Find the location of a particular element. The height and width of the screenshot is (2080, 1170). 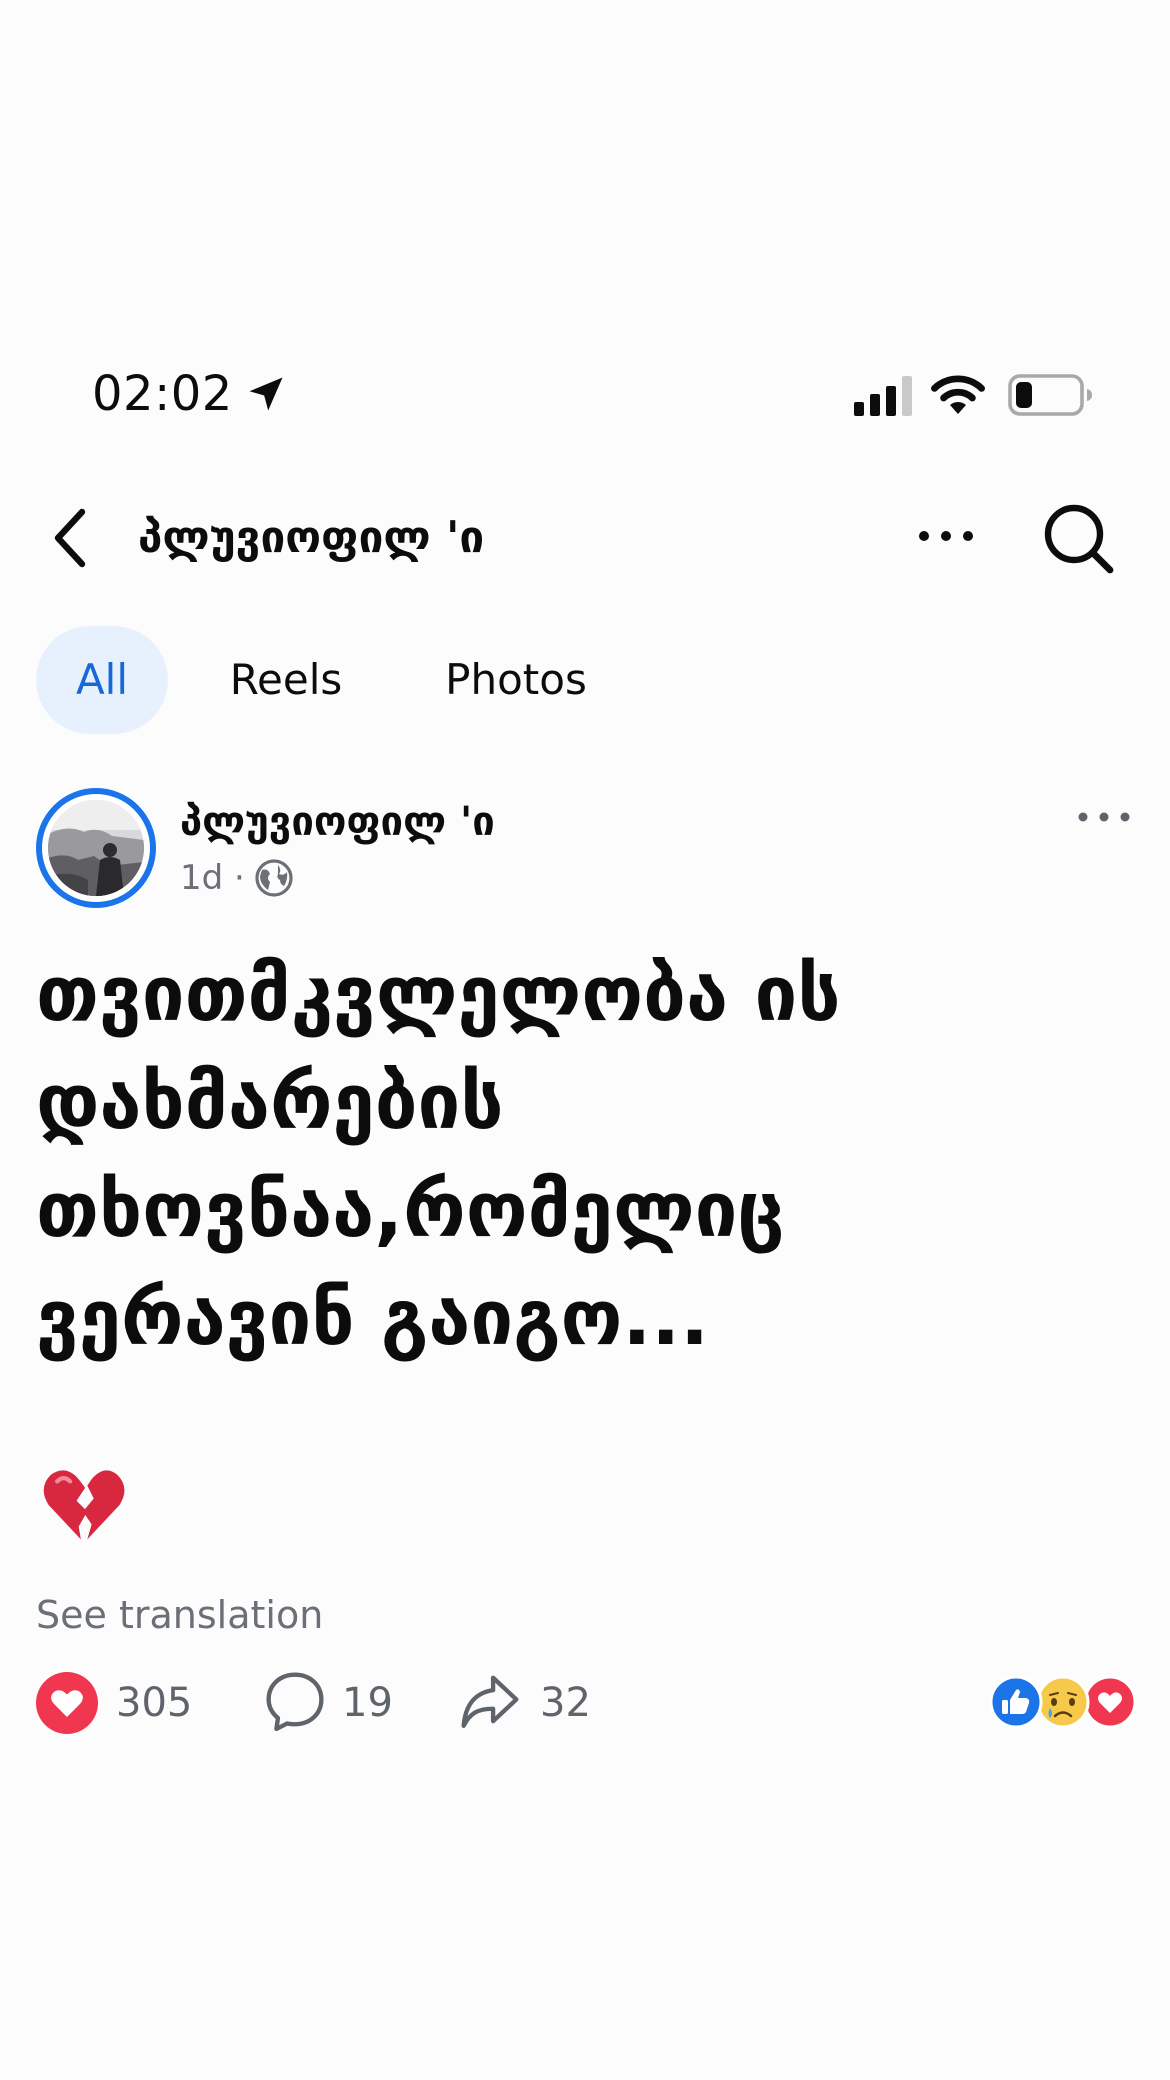

share-icon is located at coordinates (490, 1701).